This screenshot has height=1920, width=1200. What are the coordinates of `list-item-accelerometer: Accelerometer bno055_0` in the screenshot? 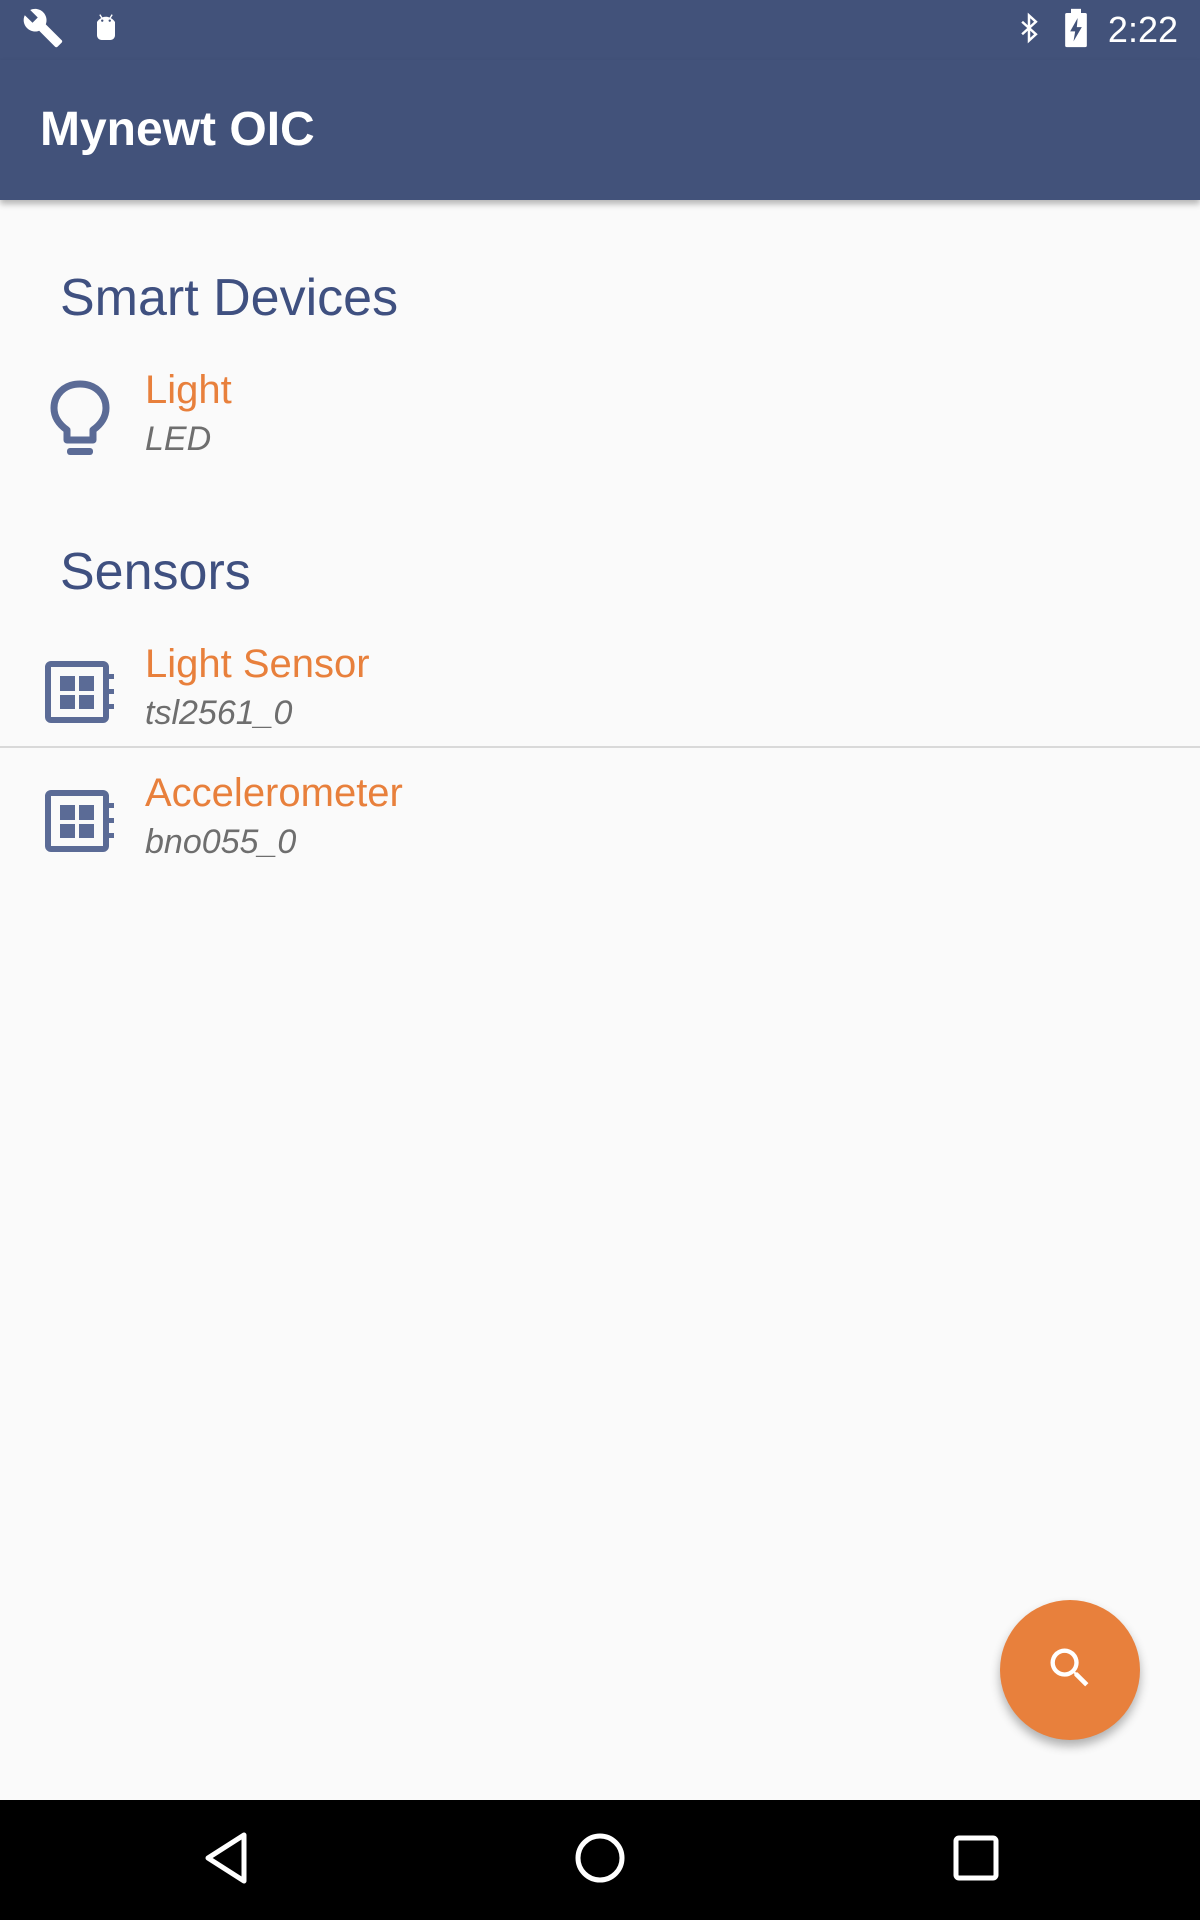 It's located at (600, 821).